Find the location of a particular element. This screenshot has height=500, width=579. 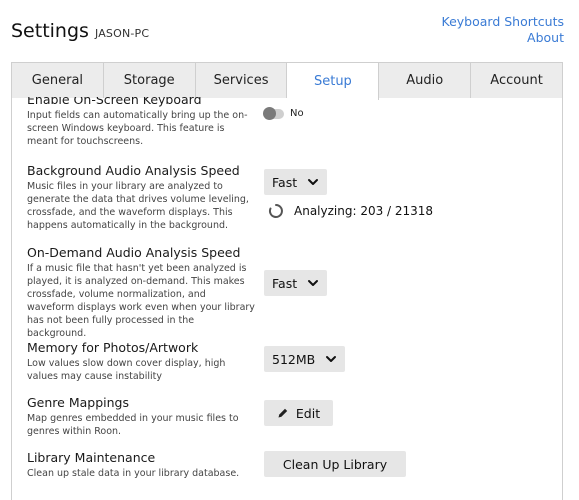

maintenance-control: Clean Up Library is located at coordinates (335, 464).